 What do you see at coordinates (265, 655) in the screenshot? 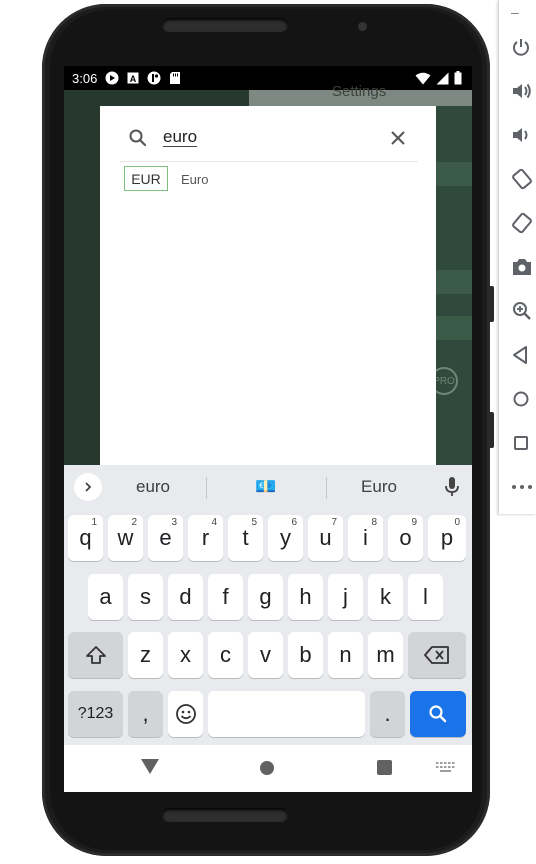
I see `key: v` at bounding box center [265, 655].